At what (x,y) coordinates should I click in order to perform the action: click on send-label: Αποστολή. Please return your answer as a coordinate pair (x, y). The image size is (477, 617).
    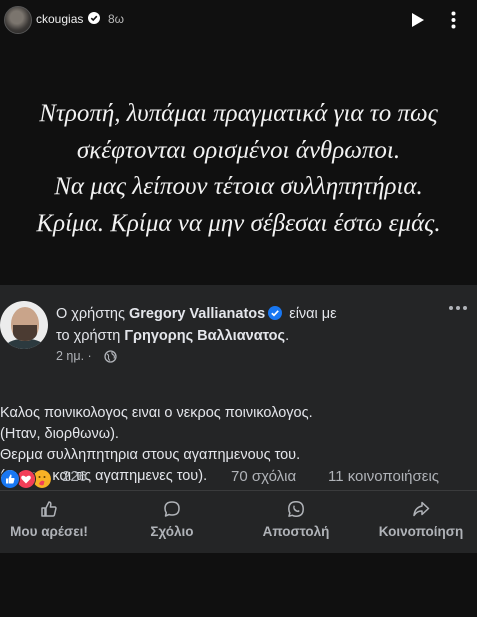
    Looking at the image, I should click on (296, 531).